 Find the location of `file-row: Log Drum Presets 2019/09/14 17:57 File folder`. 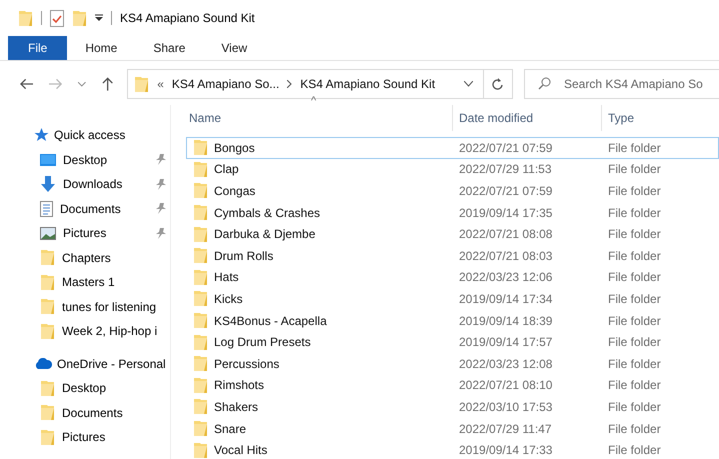

file-row: Log Drum Presets 2019/09/14 17:57 File folder is located at coordinates (452, 342).